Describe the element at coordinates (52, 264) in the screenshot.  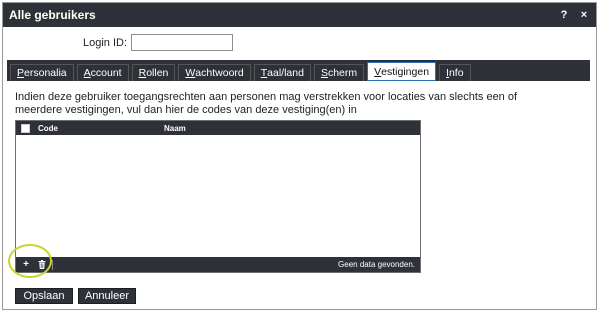
I see `footer-separator` at that location.